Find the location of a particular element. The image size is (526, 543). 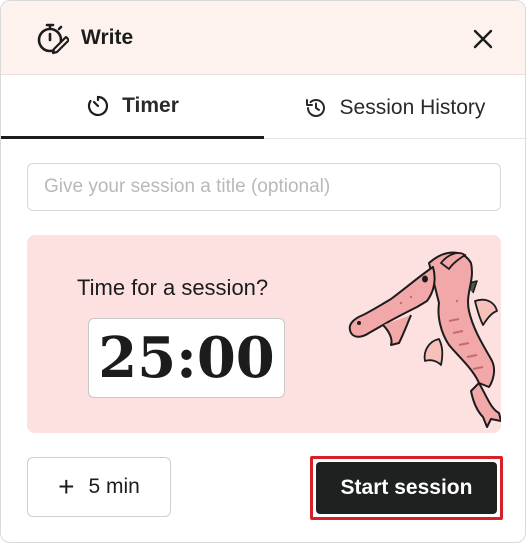

panel-header: Write is located at coordinates (263, 38).